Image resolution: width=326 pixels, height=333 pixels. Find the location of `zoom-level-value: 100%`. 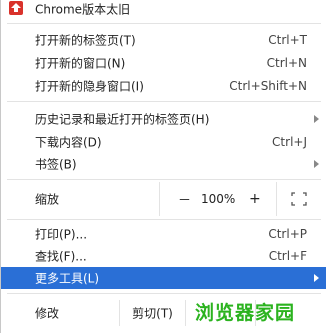

zoom-level-value: 100% is located at coordinates (218, 199).